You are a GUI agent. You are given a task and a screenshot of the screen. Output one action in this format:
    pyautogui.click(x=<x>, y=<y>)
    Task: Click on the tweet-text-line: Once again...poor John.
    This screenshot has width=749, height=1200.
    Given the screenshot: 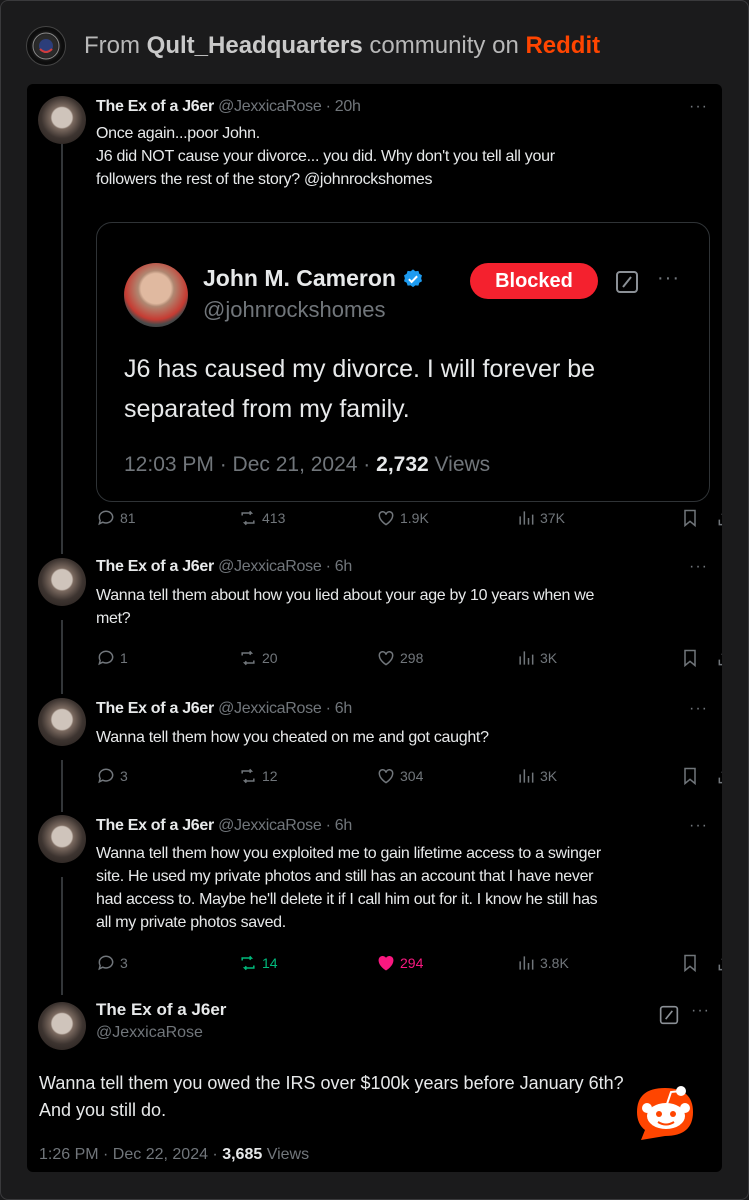 What is the action you would take?
    pyautogui.click(x=178, y=133)
    